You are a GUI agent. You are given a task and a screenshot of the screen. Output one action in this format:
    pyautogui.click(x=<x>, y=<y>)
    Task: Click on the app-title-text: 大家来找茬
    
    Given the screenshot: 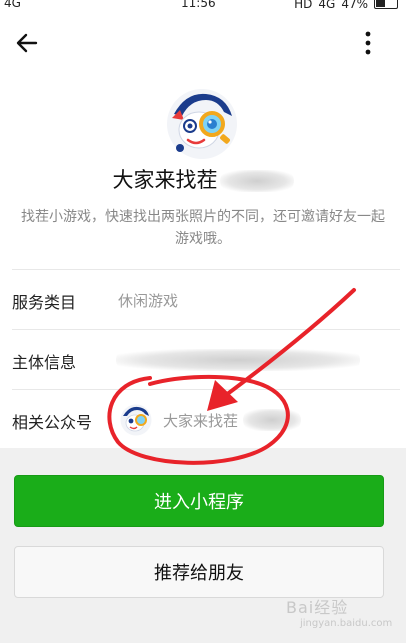 What is the action you would take?
    pyautogui.click(x=165, y=180)
    